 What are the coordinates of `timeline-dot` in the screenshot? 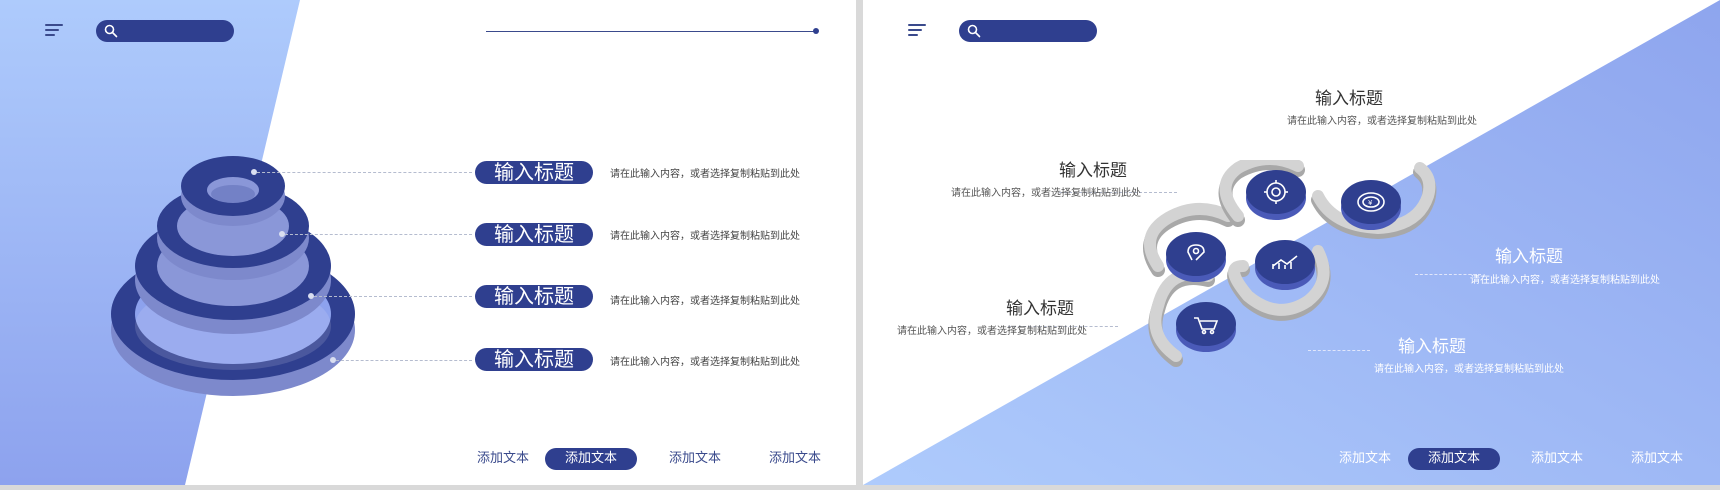 It's located at (816, 31).